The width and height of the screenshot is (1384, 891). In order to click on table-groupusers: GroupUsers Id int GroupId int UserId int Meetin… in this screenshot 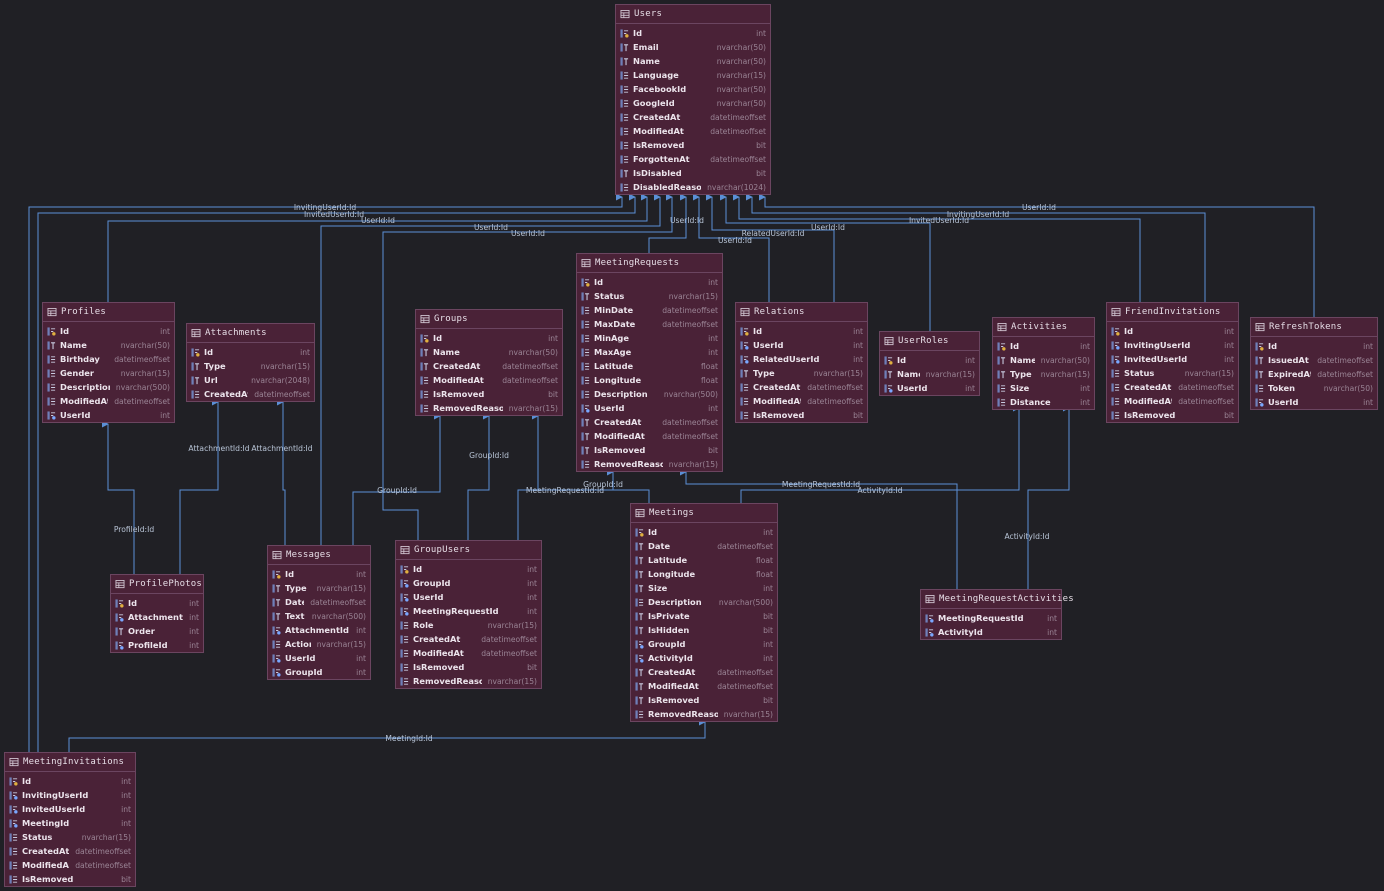, I will do `click(468, 614)`.